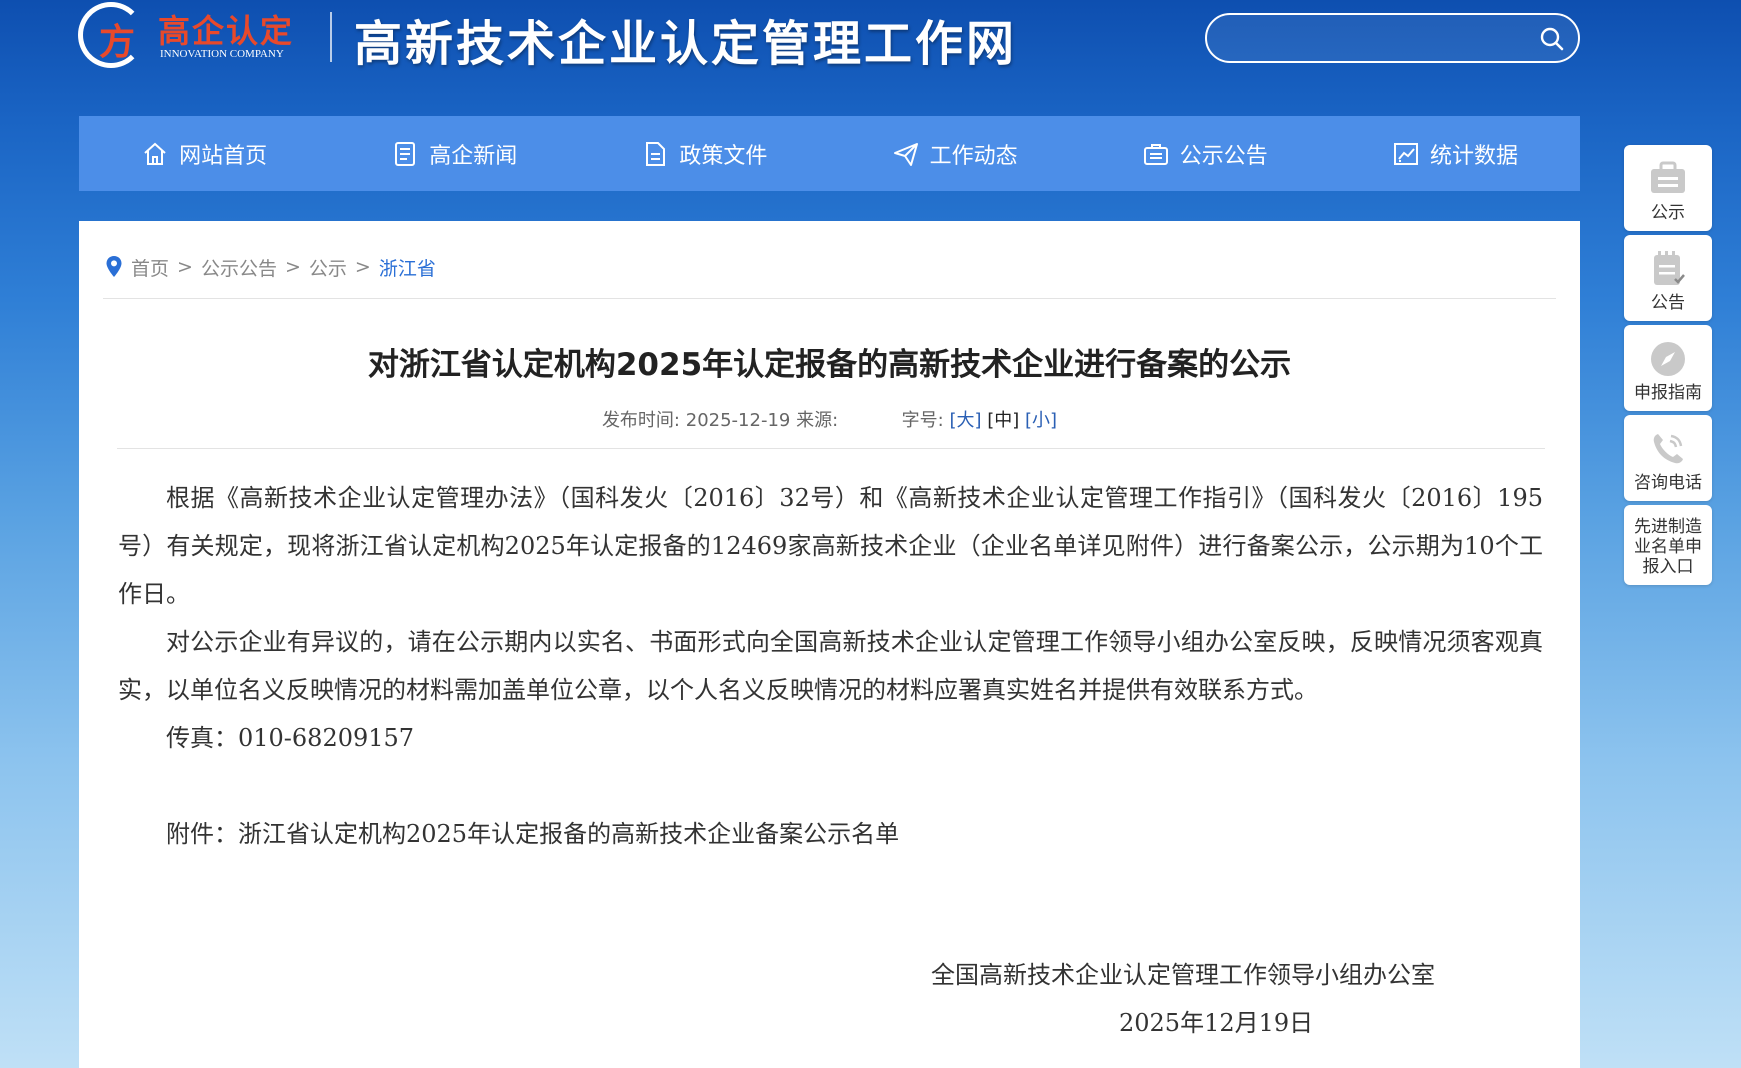 This screenshot has height=1068, width=1741. I want to click on search-icon, so click(1552, 39).